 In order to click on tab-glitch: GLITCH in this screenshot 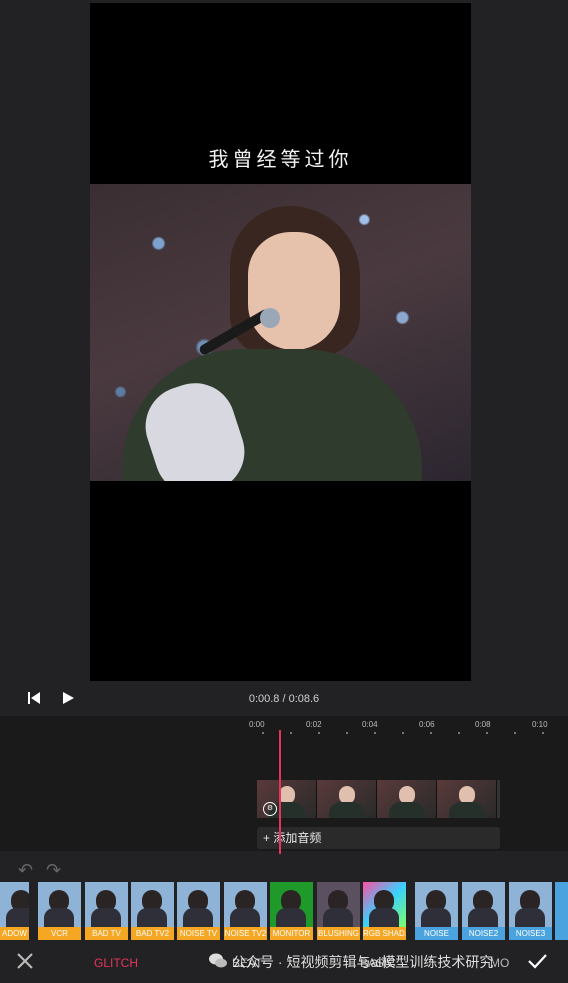, I will do `click(116, 963)`.